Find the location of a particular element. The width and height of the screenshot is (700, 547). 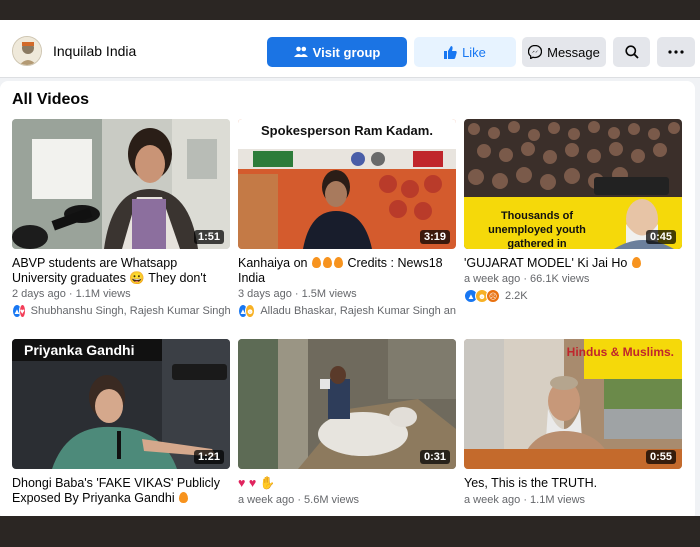

video-title: Yes, This is the TRUTH. is located at coordinates (573, 484).